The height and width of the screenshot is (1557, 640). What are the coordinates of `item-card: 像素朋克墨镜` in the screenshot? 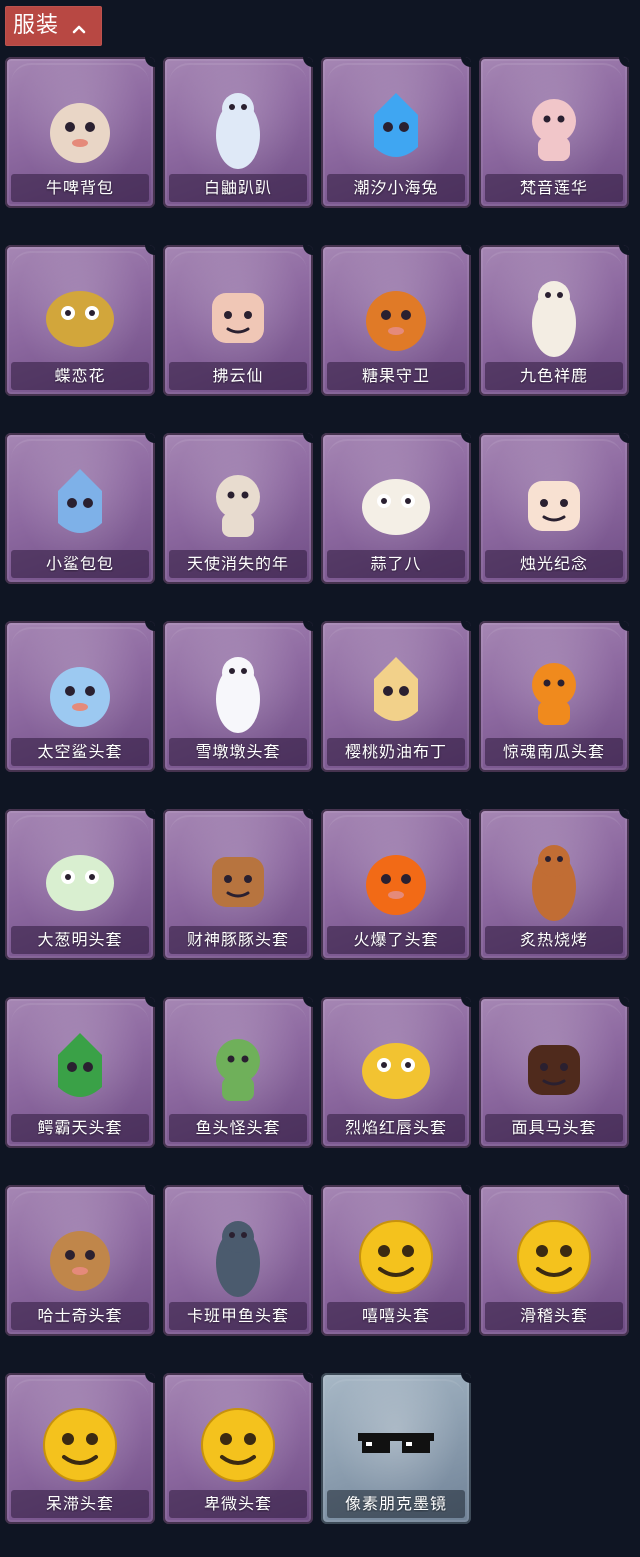 It's located at (396, 1448).